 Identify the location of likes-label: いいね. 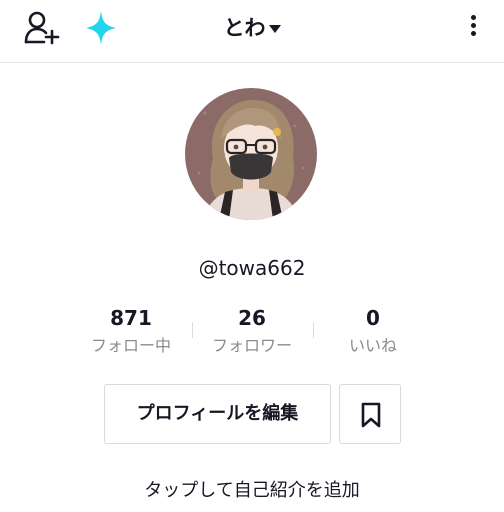
(372, 345).